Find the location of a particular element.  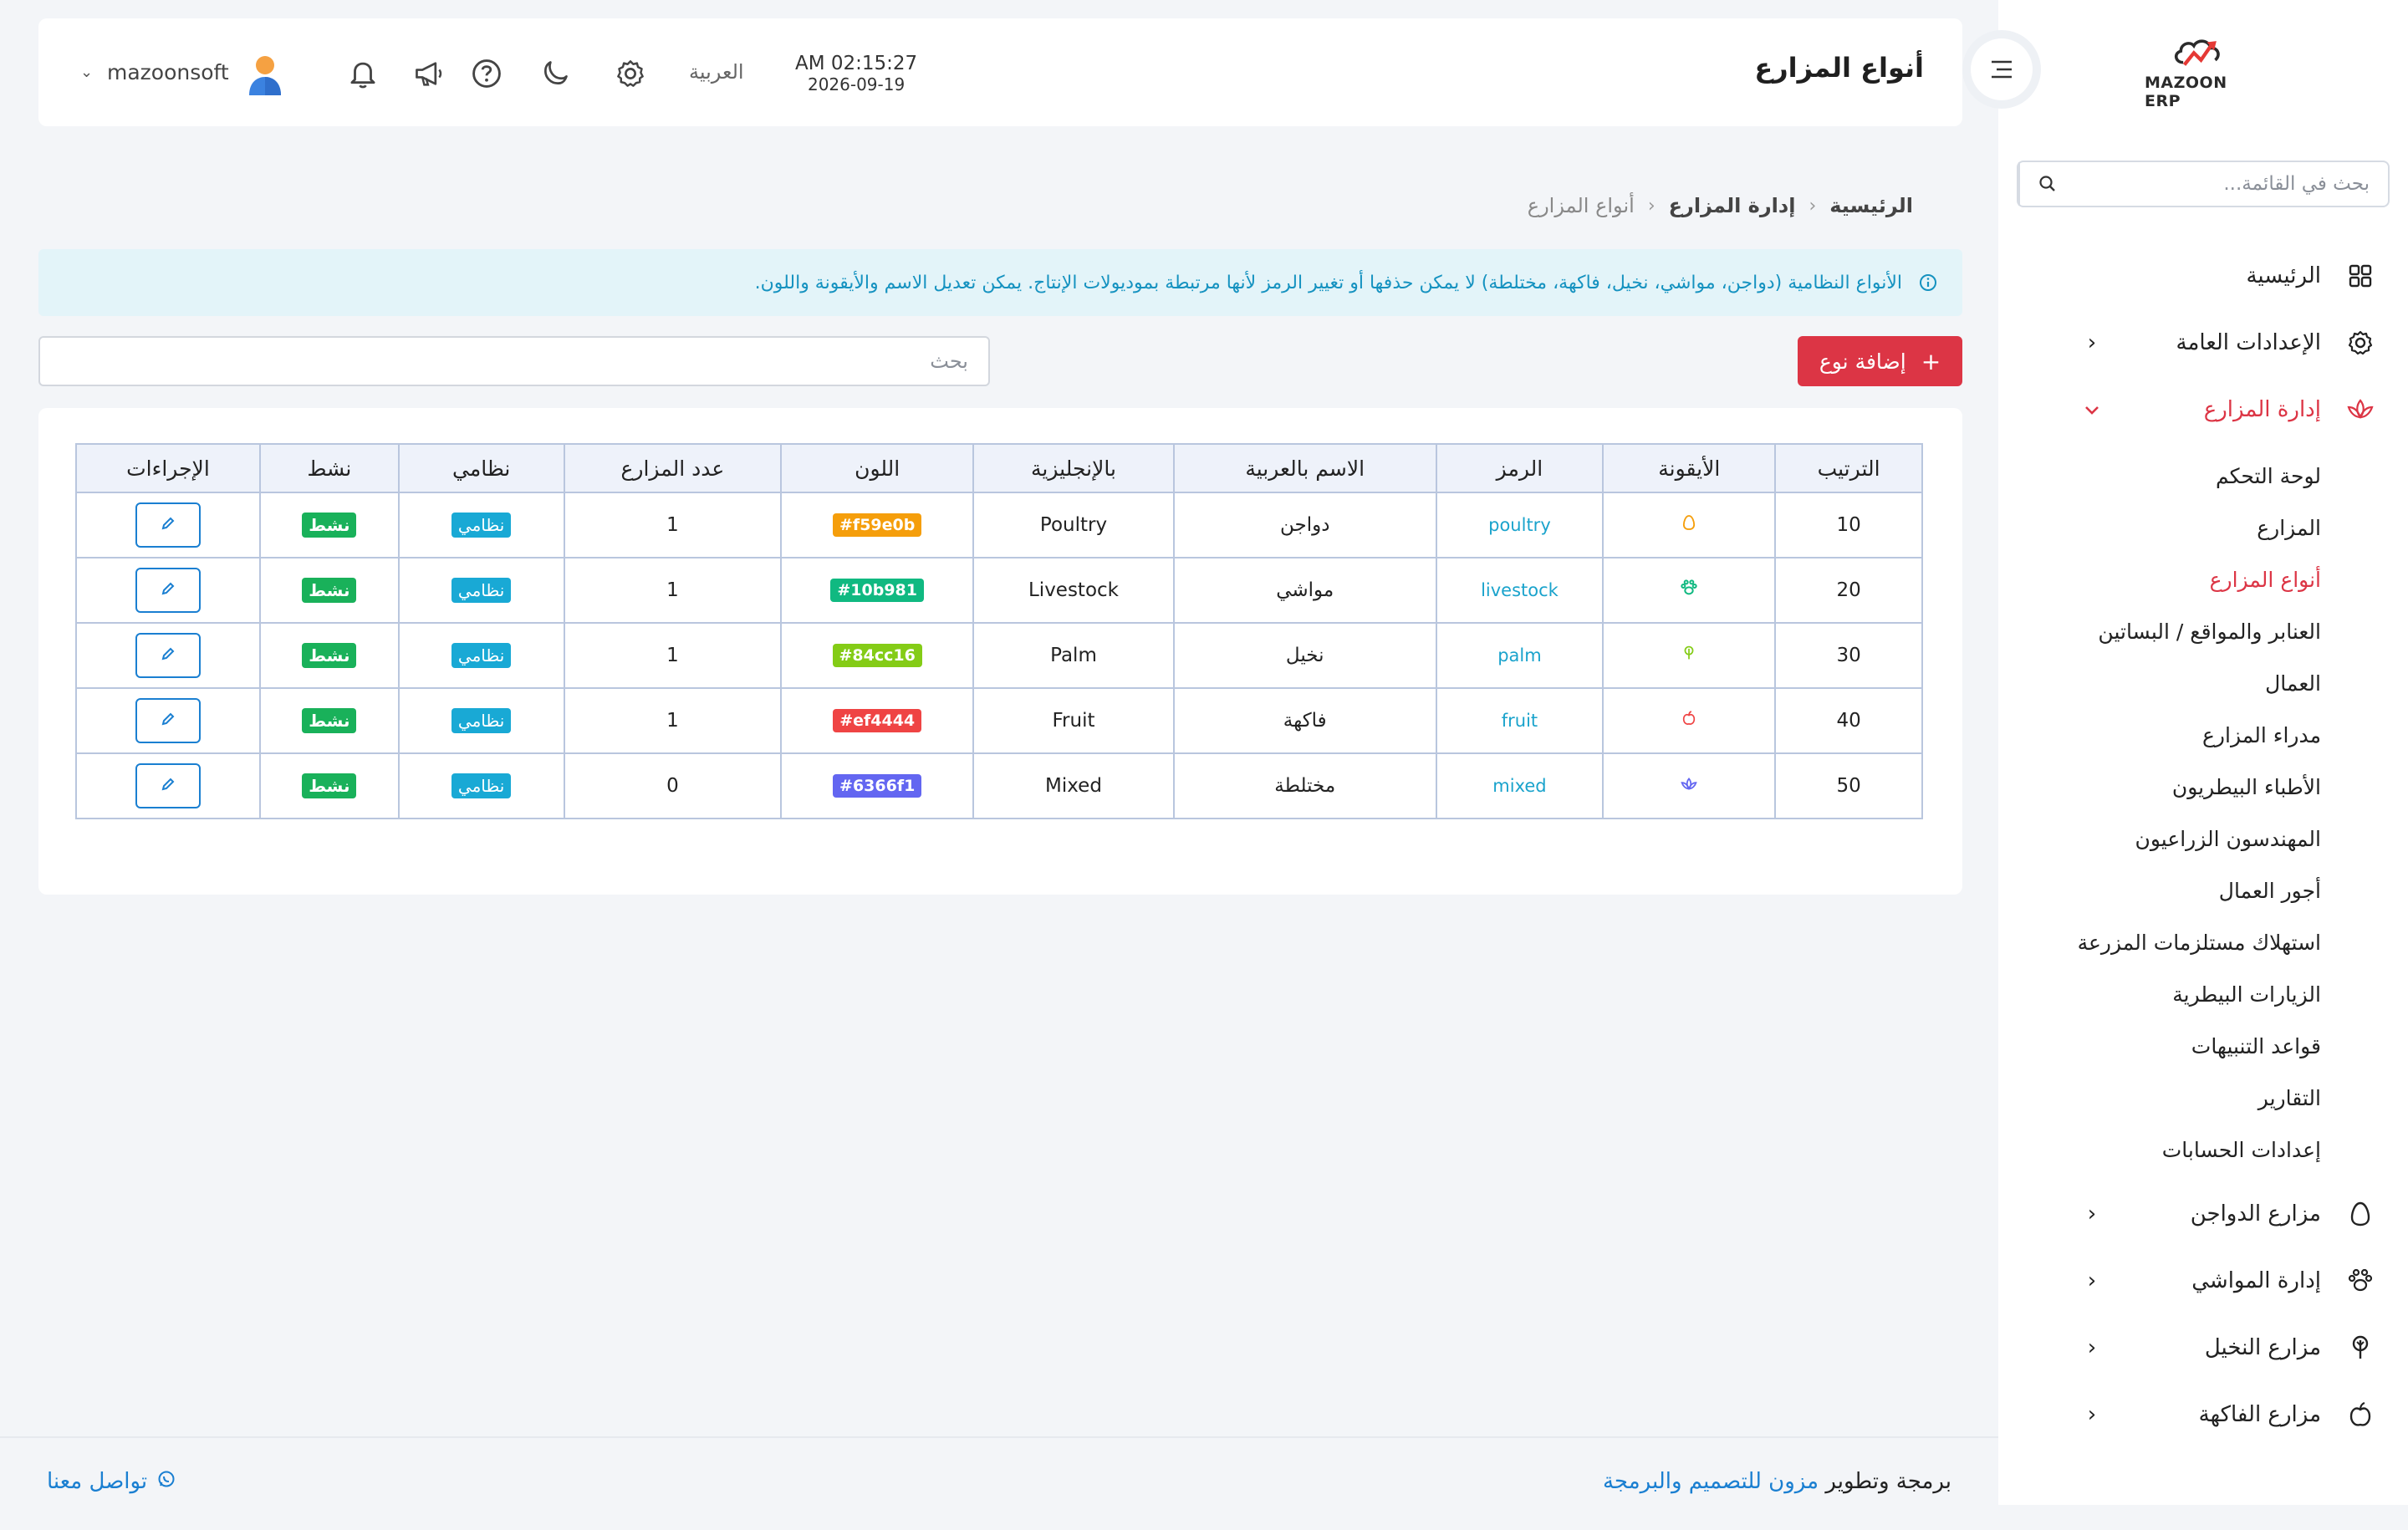

cell-order: 20 is located at coordinates (1849, 590).